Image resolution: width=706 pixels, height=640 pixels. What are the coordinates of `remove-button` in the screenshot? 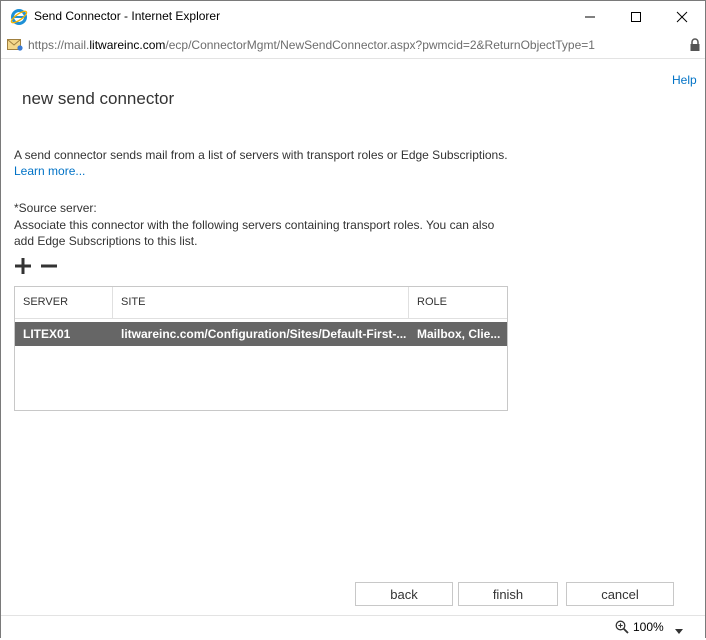 It's located at (49, 266).